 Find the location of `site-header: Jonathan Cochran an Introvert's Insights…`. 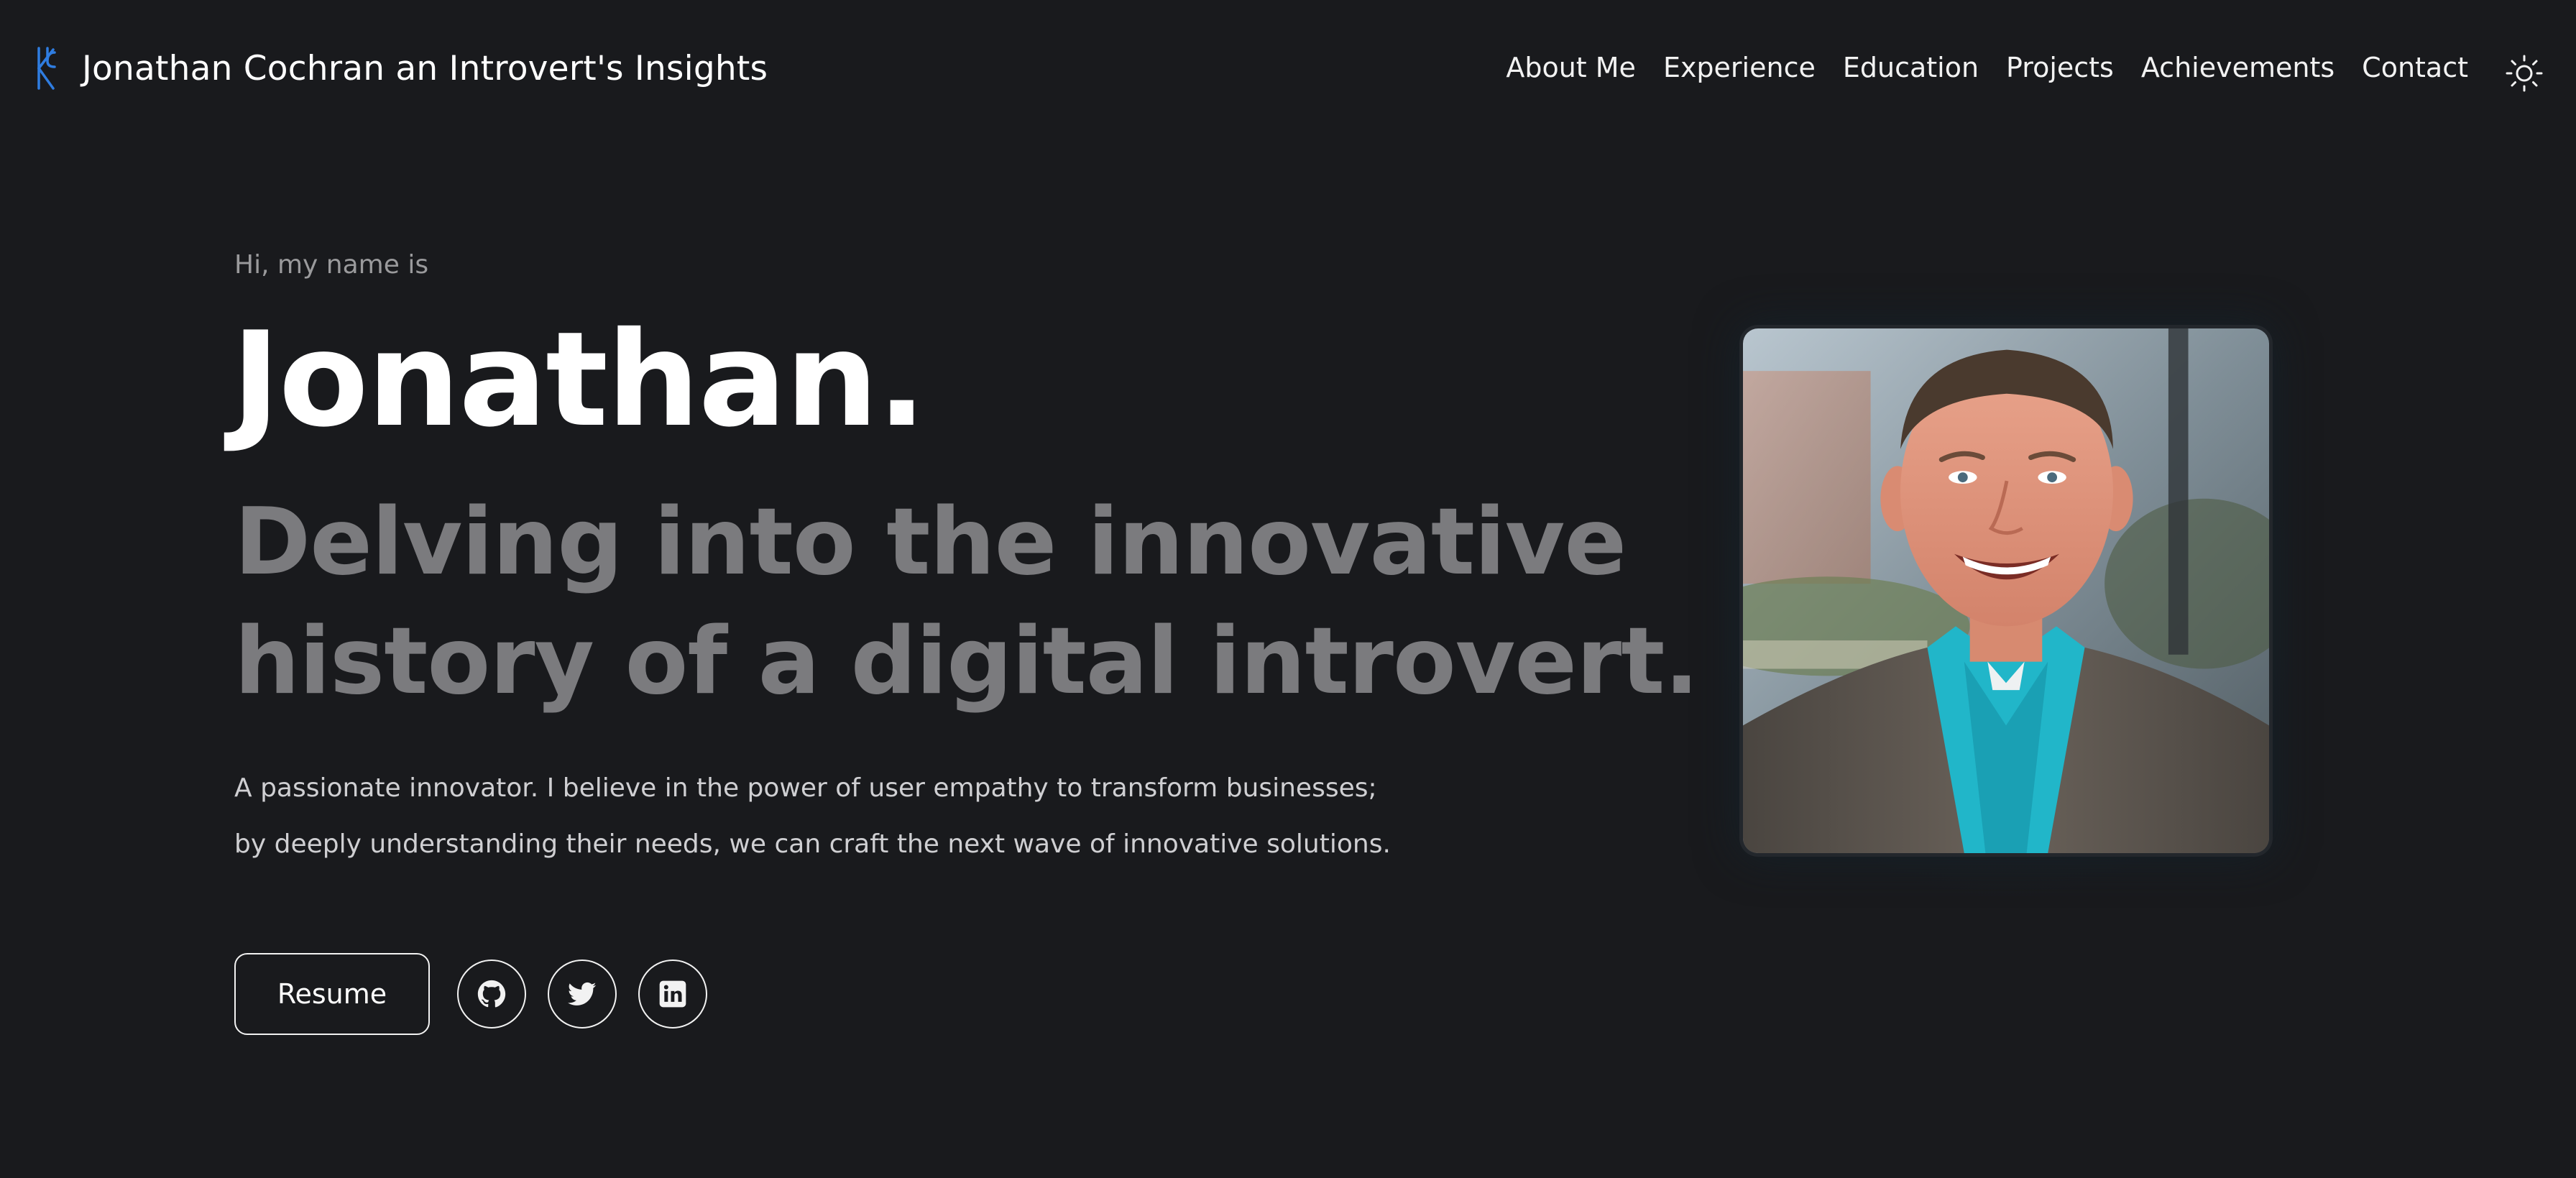

site-header: Jonathan Cochran an Introvert's Insights… is located at coordinates (1288, 68).